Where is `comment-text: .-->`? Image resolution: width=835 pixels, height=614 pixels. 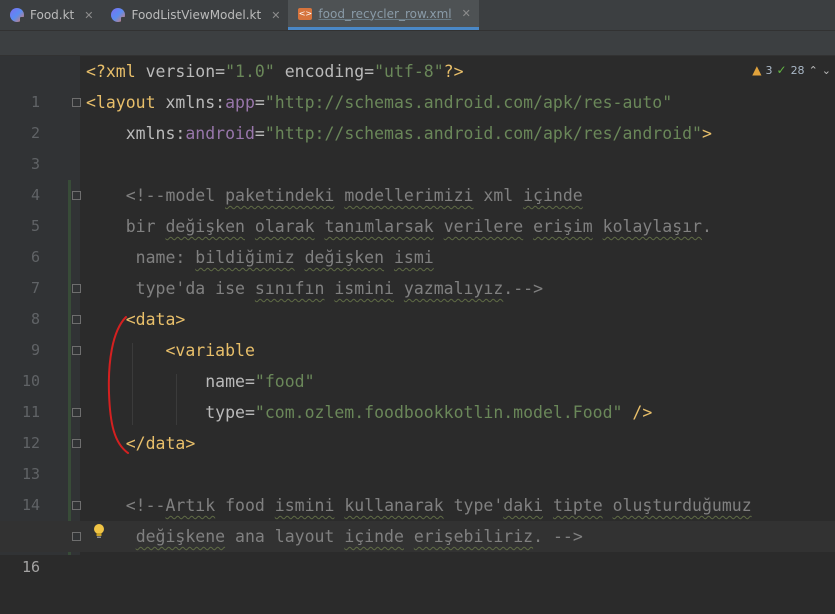
comment-text: .--> is located at coordinates (523, 288).